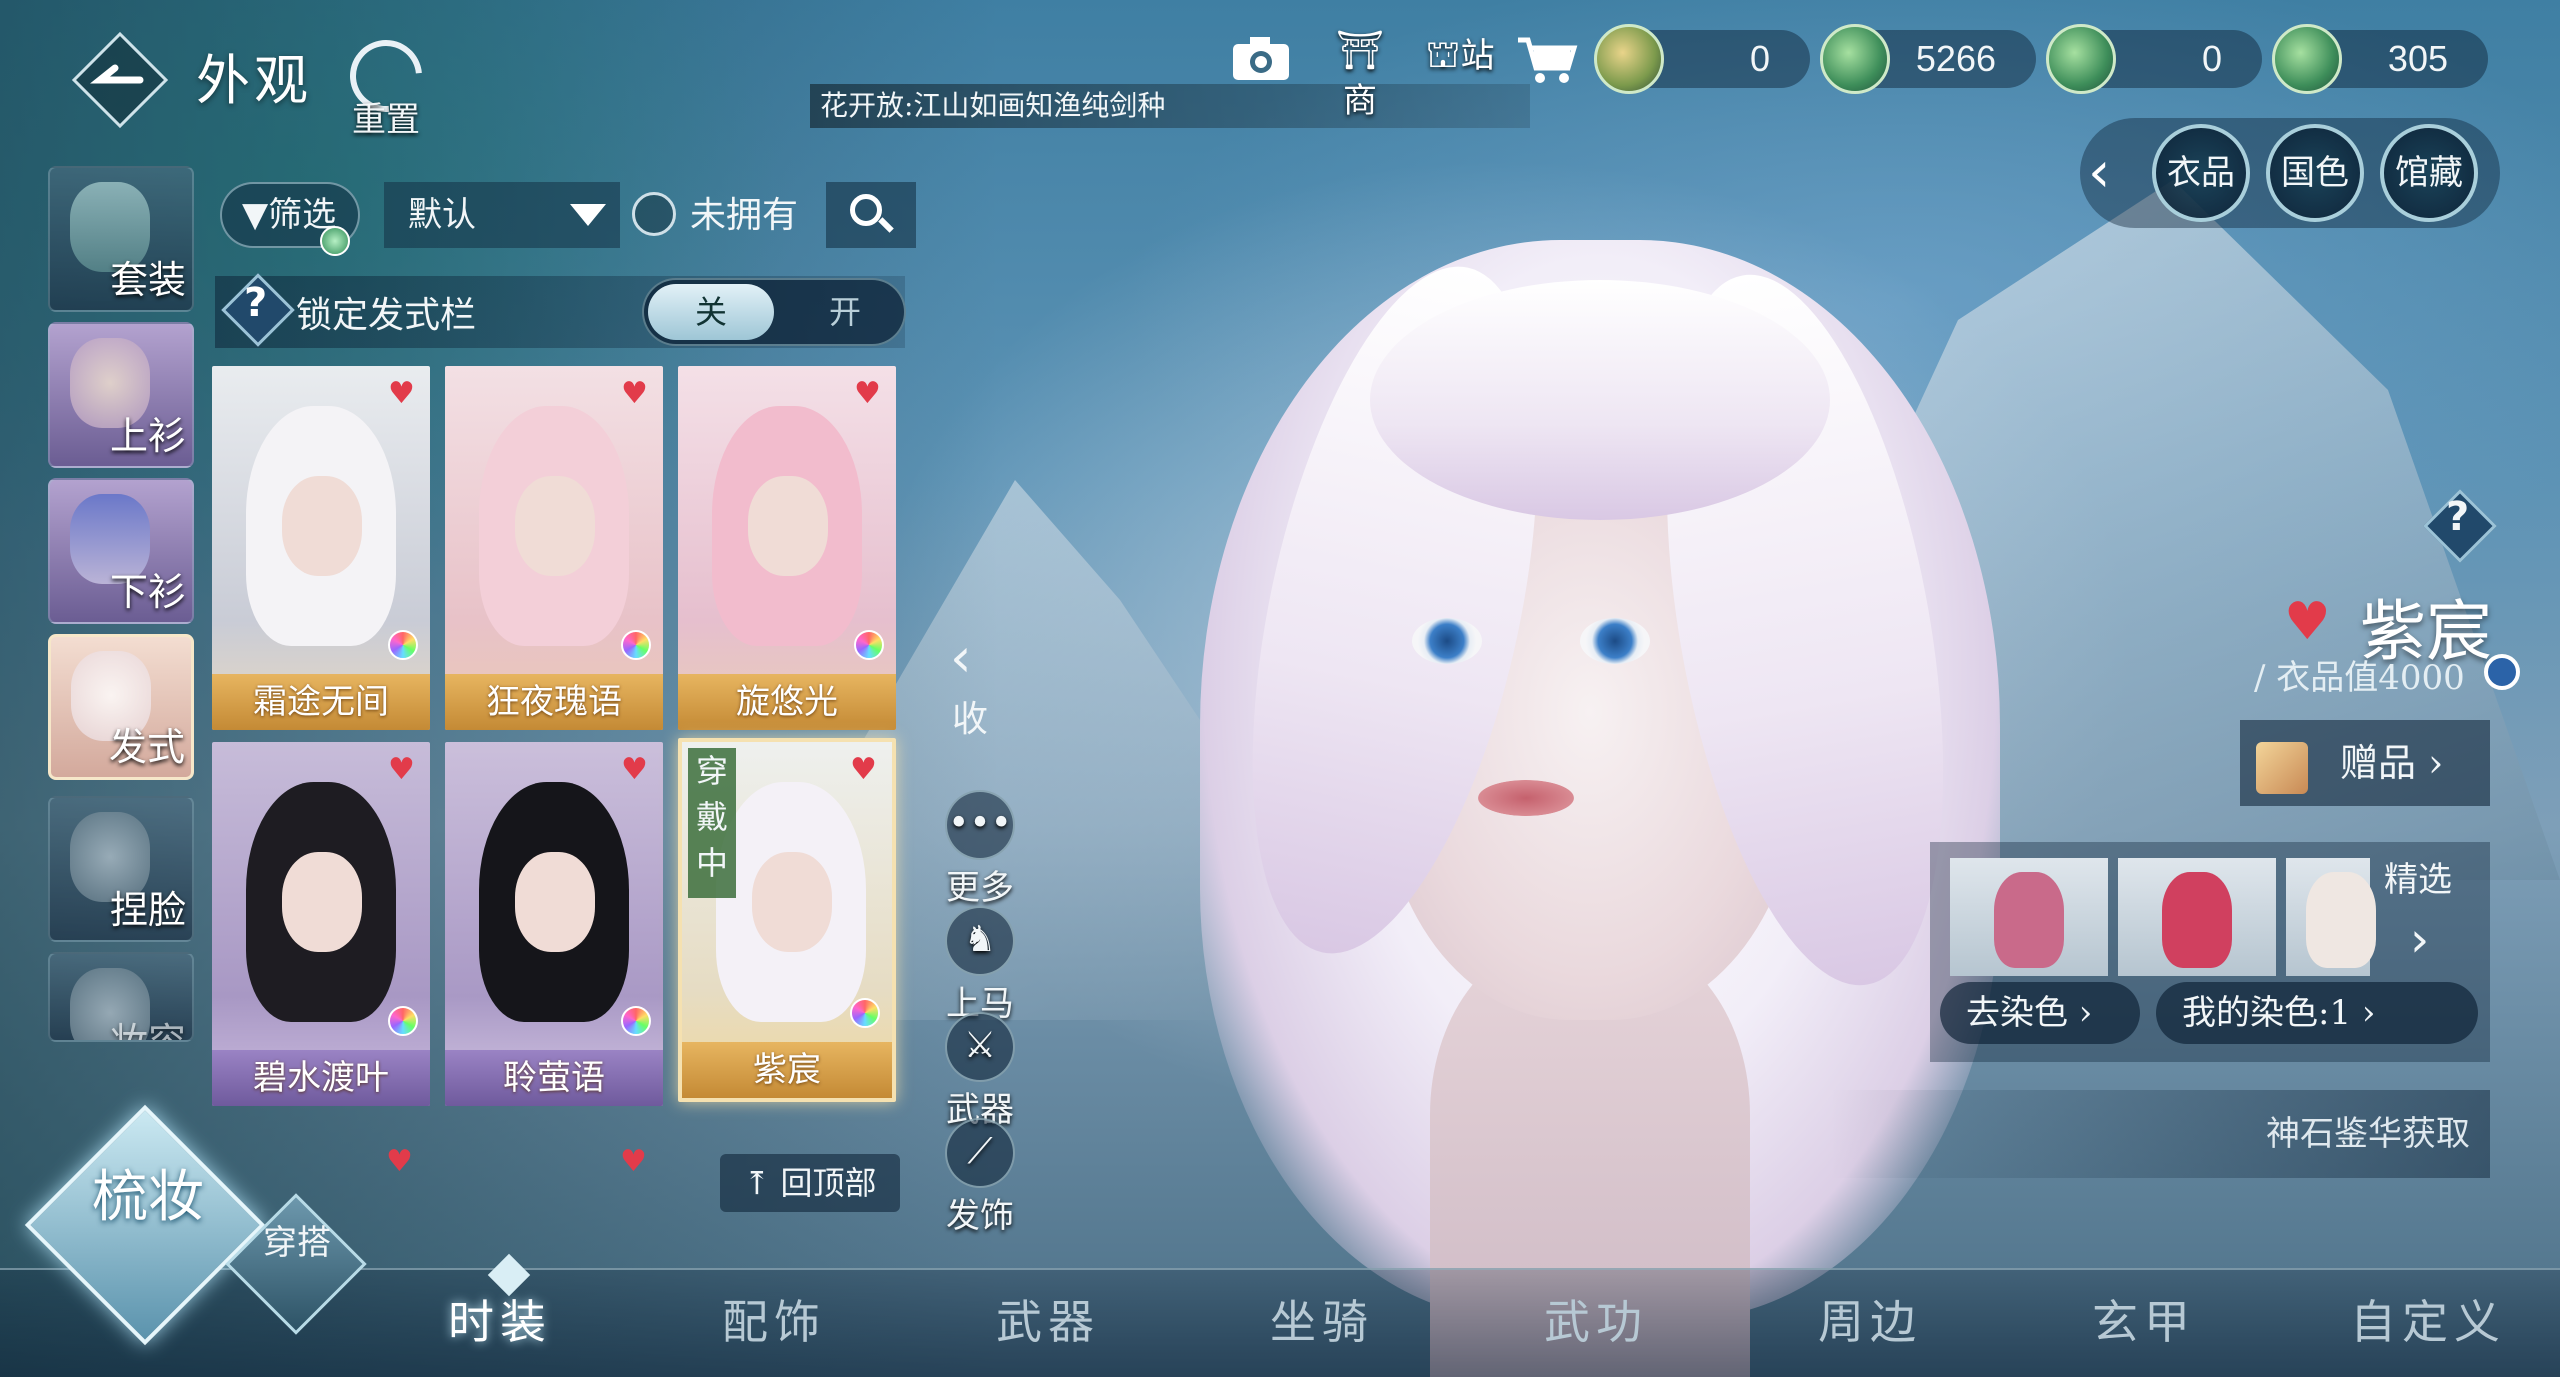 This screenshot has width=2560, height=1377. What do you see at coordinates (121, 869) in the screenshot?
I see `category-face: 捏脸` at bounding box center [121, 869].